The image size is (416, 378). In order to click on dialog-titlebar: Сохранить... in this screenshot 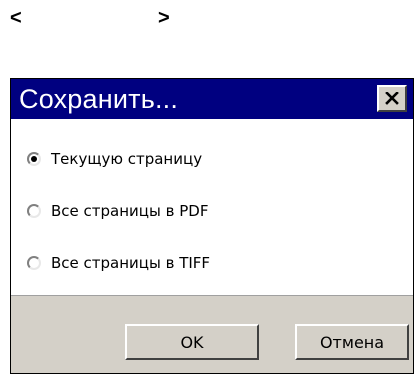, I will do `click(212, 99)`.